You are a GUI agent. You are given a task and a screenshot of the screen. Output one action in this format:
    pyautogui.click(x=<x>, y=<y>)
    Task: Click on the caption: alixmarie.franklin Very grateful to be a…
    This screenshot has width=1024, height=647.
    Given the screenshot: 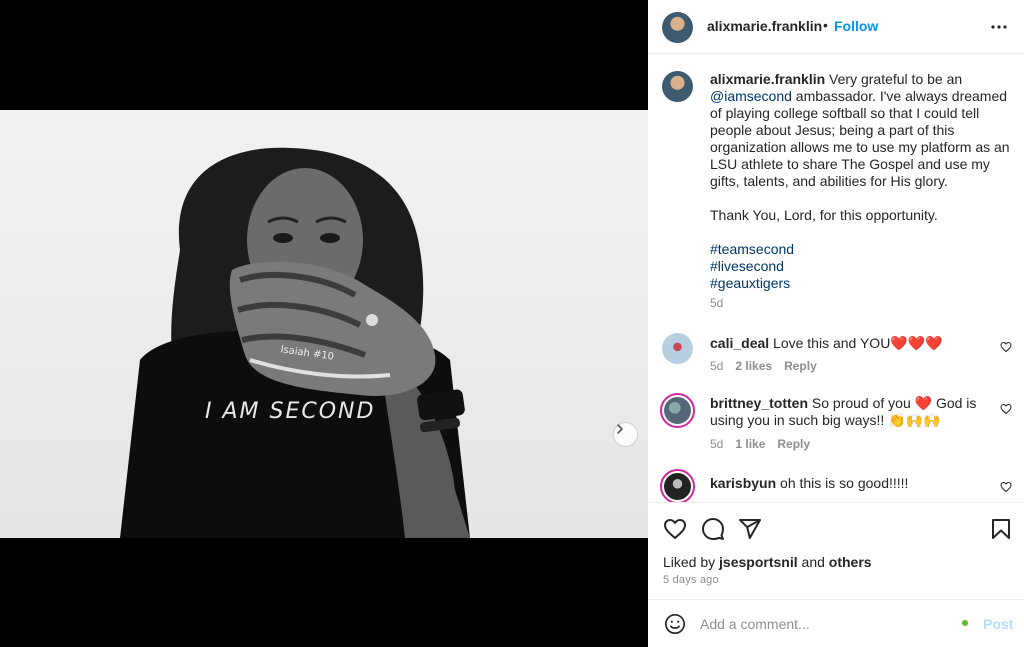 What is the action you would take?
    pyautogui.click(x=860, y=181)
    